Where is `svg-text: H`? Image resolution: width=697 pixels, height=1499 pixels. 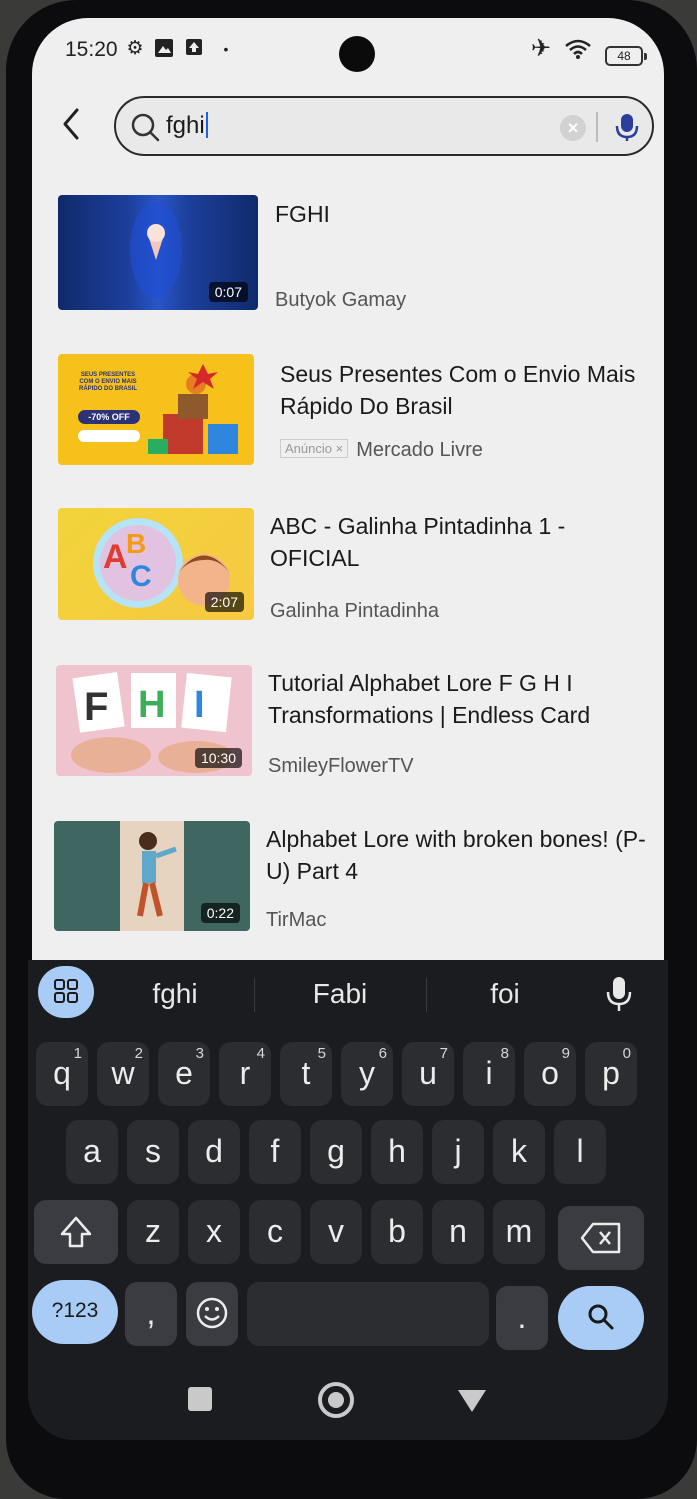 svg-text: H is located at coordinates (151, 705).